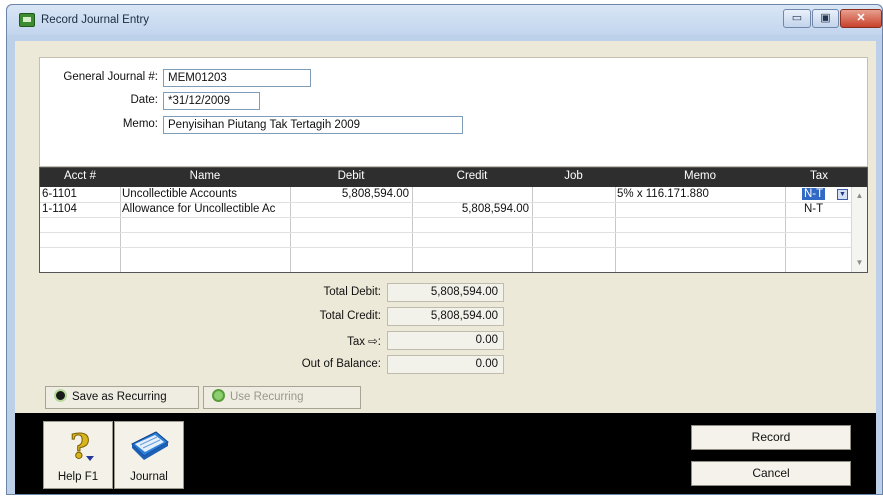  Describe the element at coordinates (140, 124) in the screenshot. I see `memo-label: Memo:` at that location.